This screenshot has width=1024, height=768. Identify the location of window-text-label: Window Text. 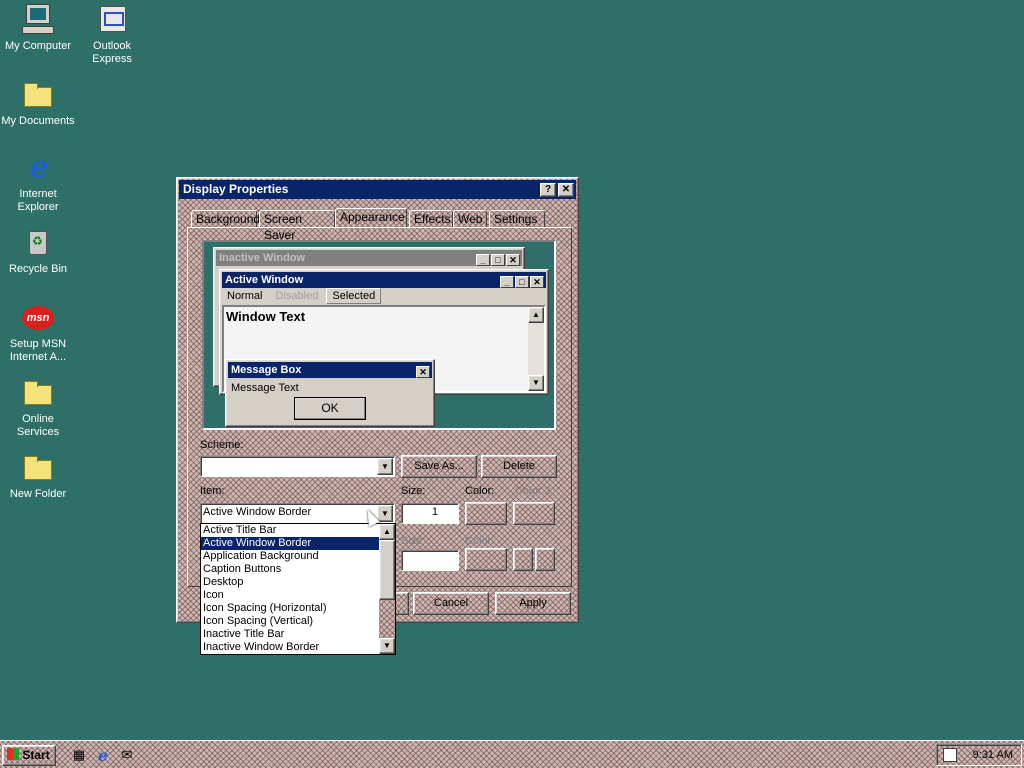
(266, 316).